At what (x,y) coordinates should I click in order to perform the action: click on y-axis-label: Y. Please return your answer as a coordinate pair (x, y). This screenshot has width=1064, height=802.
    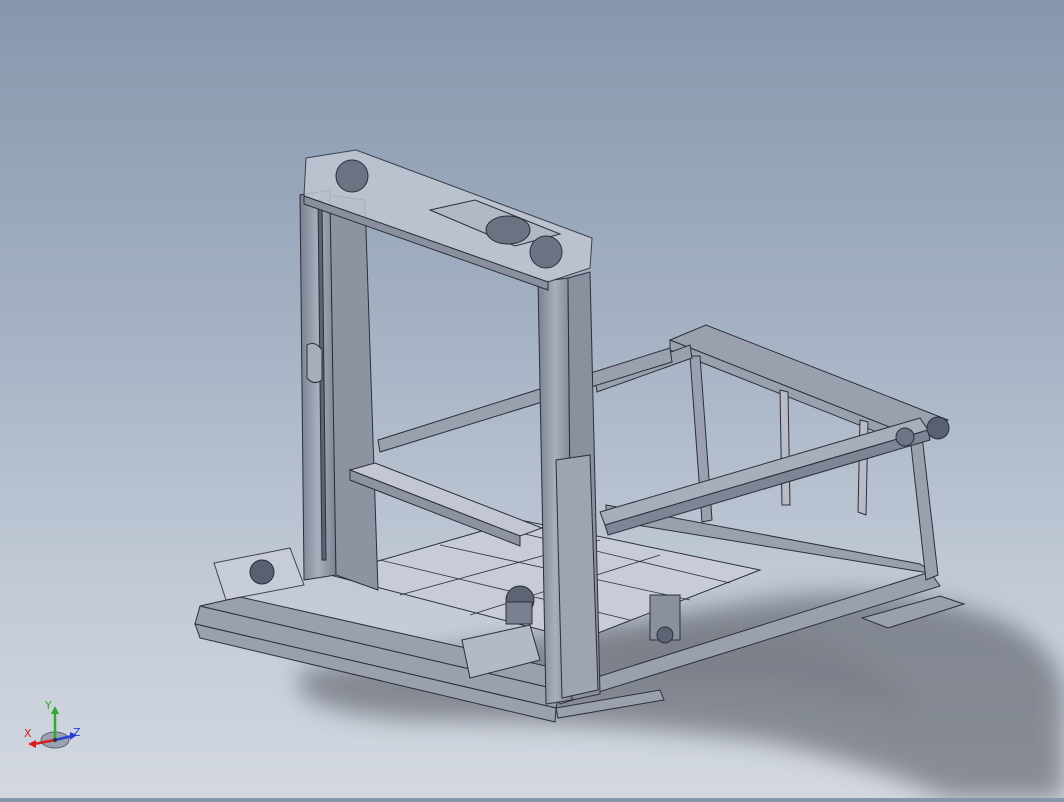
    Looking at the image, I should click on (48, 705).